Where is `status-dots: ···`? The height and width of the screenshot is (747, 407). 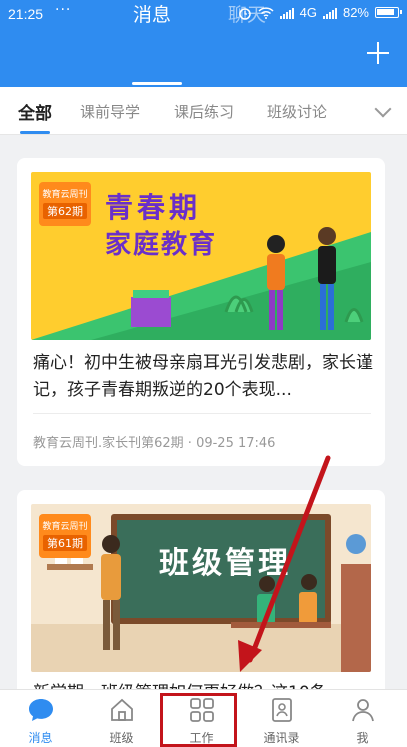 status-dots: ··· is located at coordinates (63, 10).